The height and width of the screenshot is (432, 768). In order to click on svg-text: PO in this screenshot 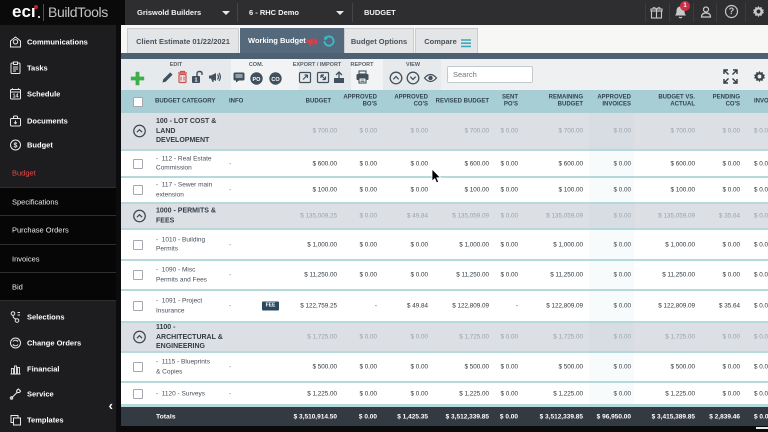, I will do `click(257, 80)`.